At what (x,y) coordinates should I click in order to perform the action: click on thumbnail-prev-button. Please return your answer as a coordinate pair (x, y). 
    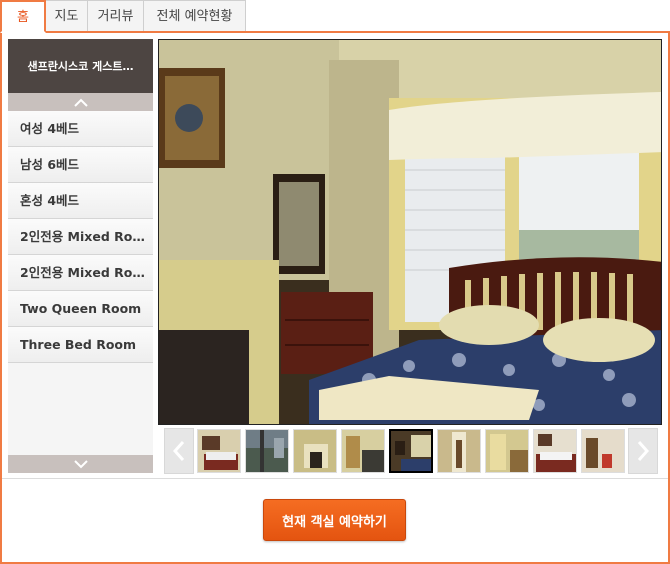
    Looking at the image, I should click on (179, 451).